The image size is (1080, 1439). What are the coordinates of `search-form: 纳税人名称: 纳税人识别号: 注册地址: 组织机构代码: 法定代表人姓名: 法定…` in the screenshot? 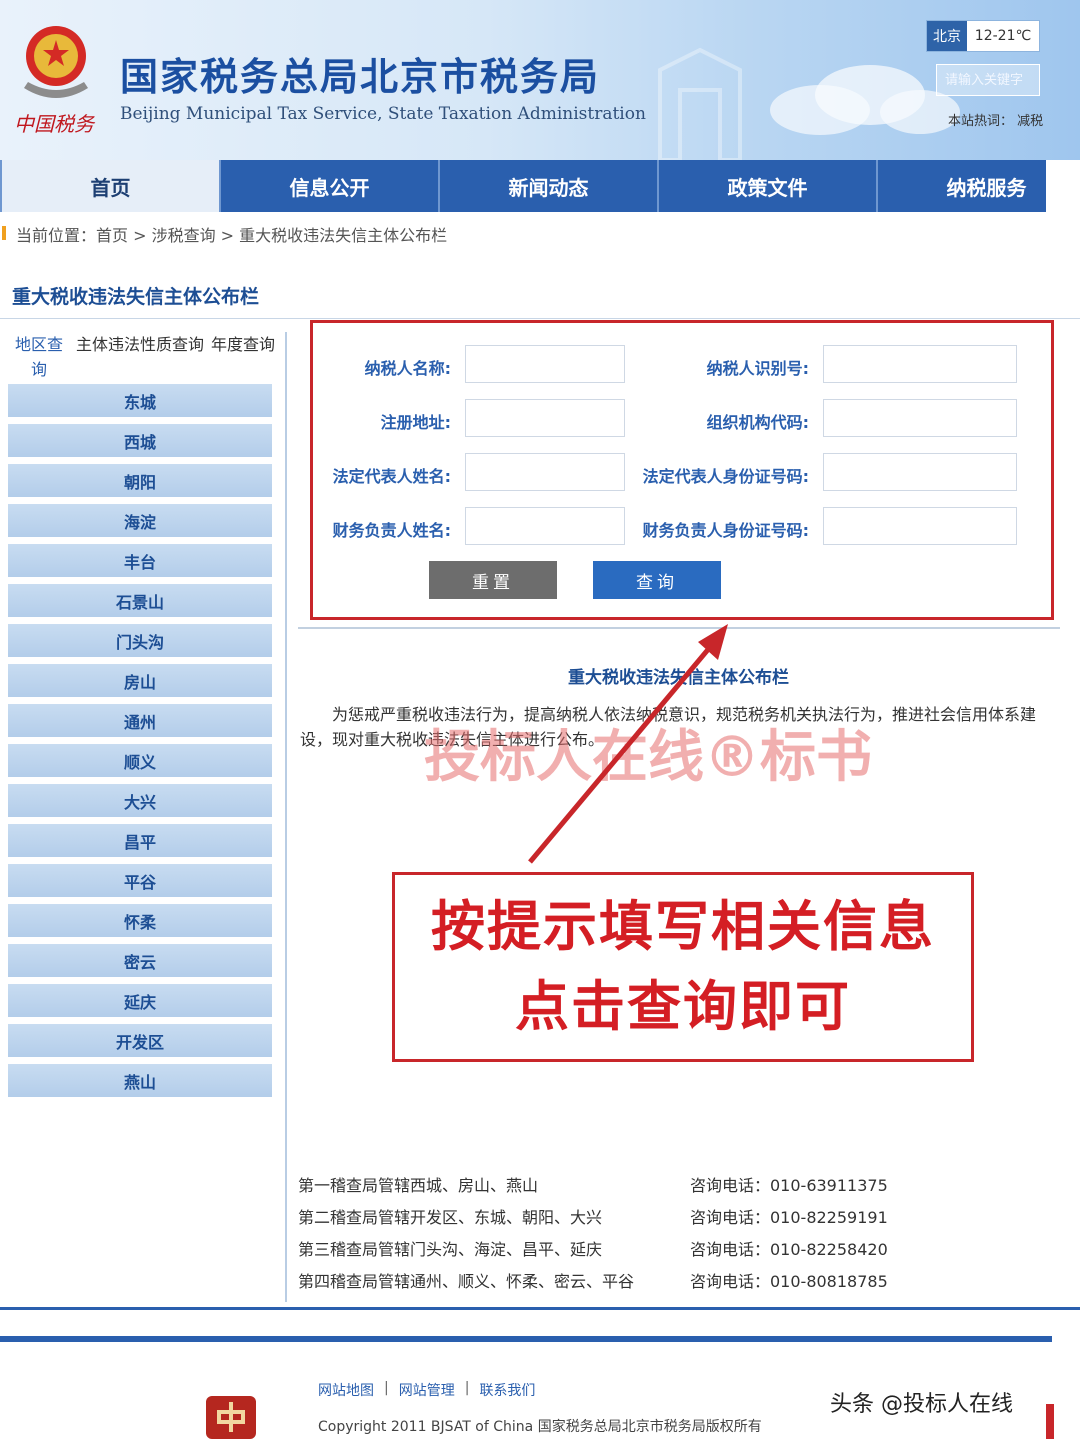 It's located at (682, 470).